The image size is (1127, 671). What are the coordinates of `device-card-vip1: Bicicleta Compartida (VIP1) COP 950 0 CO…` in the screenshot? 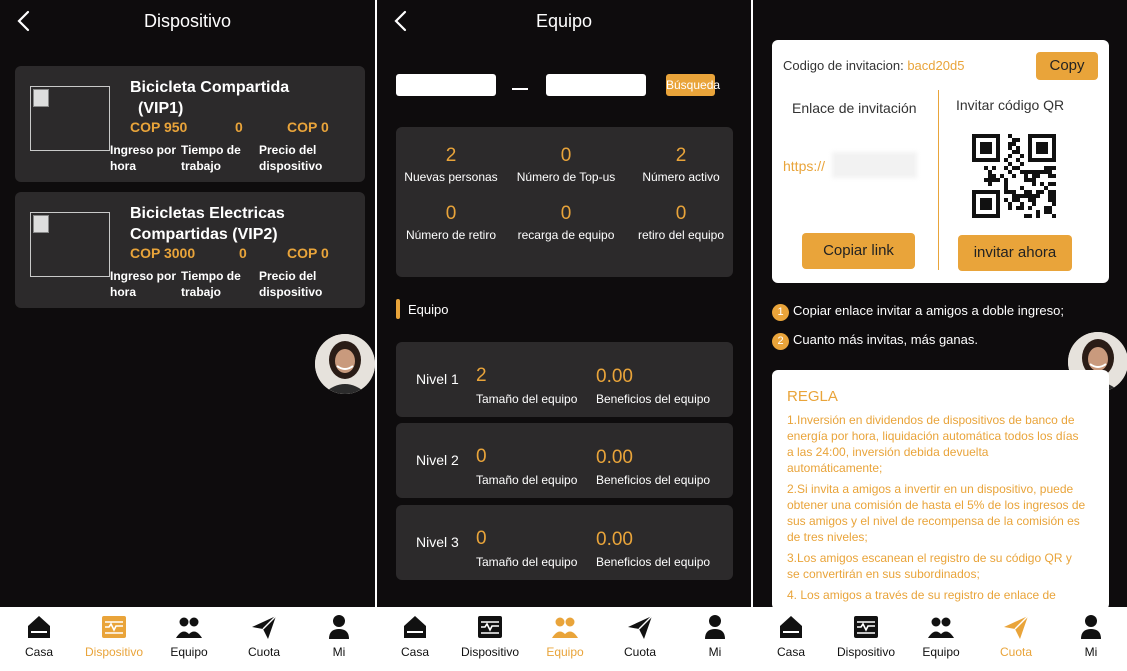 It's located at (190, 124).